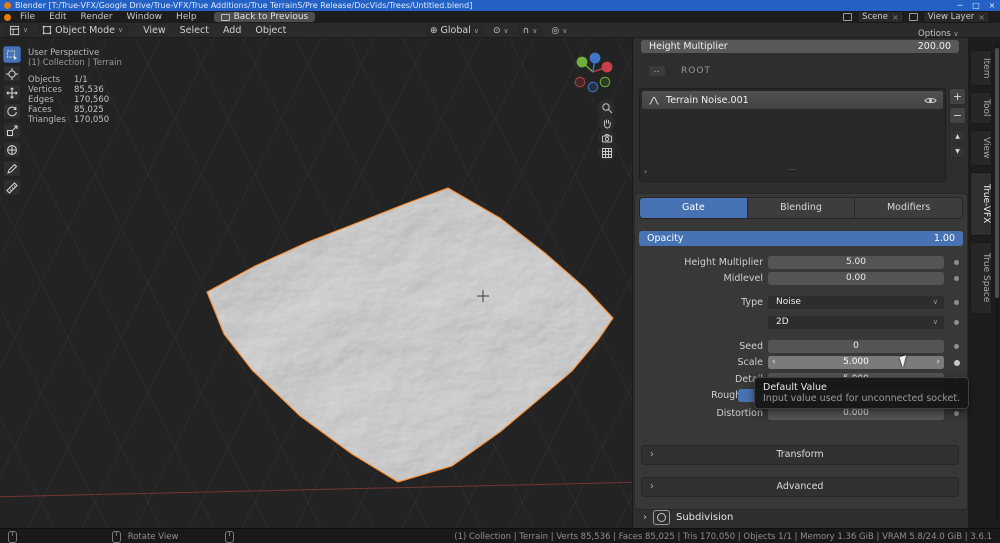 The width and height of the screenshot is (1000, 543). I want to click on tab-true-space: True Space, so click(981, 278).